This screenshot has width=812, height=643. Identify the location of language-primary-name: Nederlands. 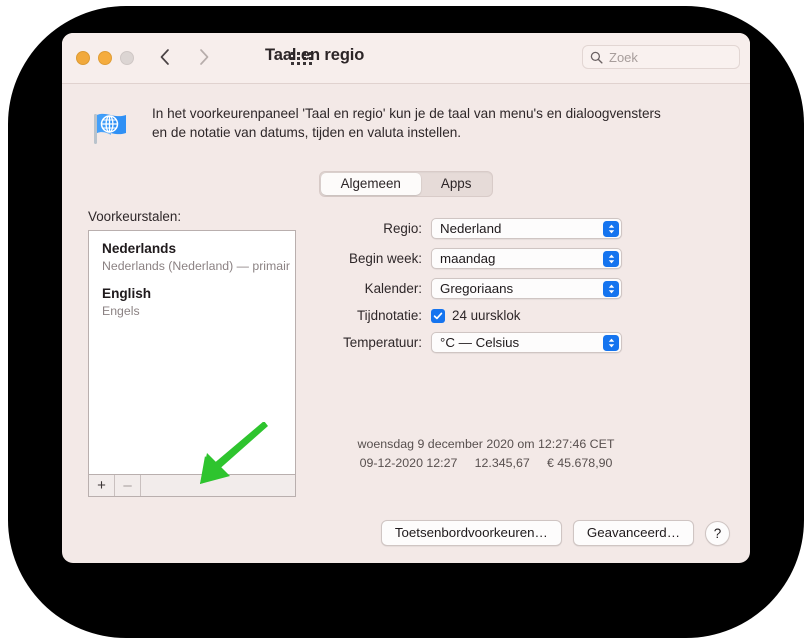
(139, 248).